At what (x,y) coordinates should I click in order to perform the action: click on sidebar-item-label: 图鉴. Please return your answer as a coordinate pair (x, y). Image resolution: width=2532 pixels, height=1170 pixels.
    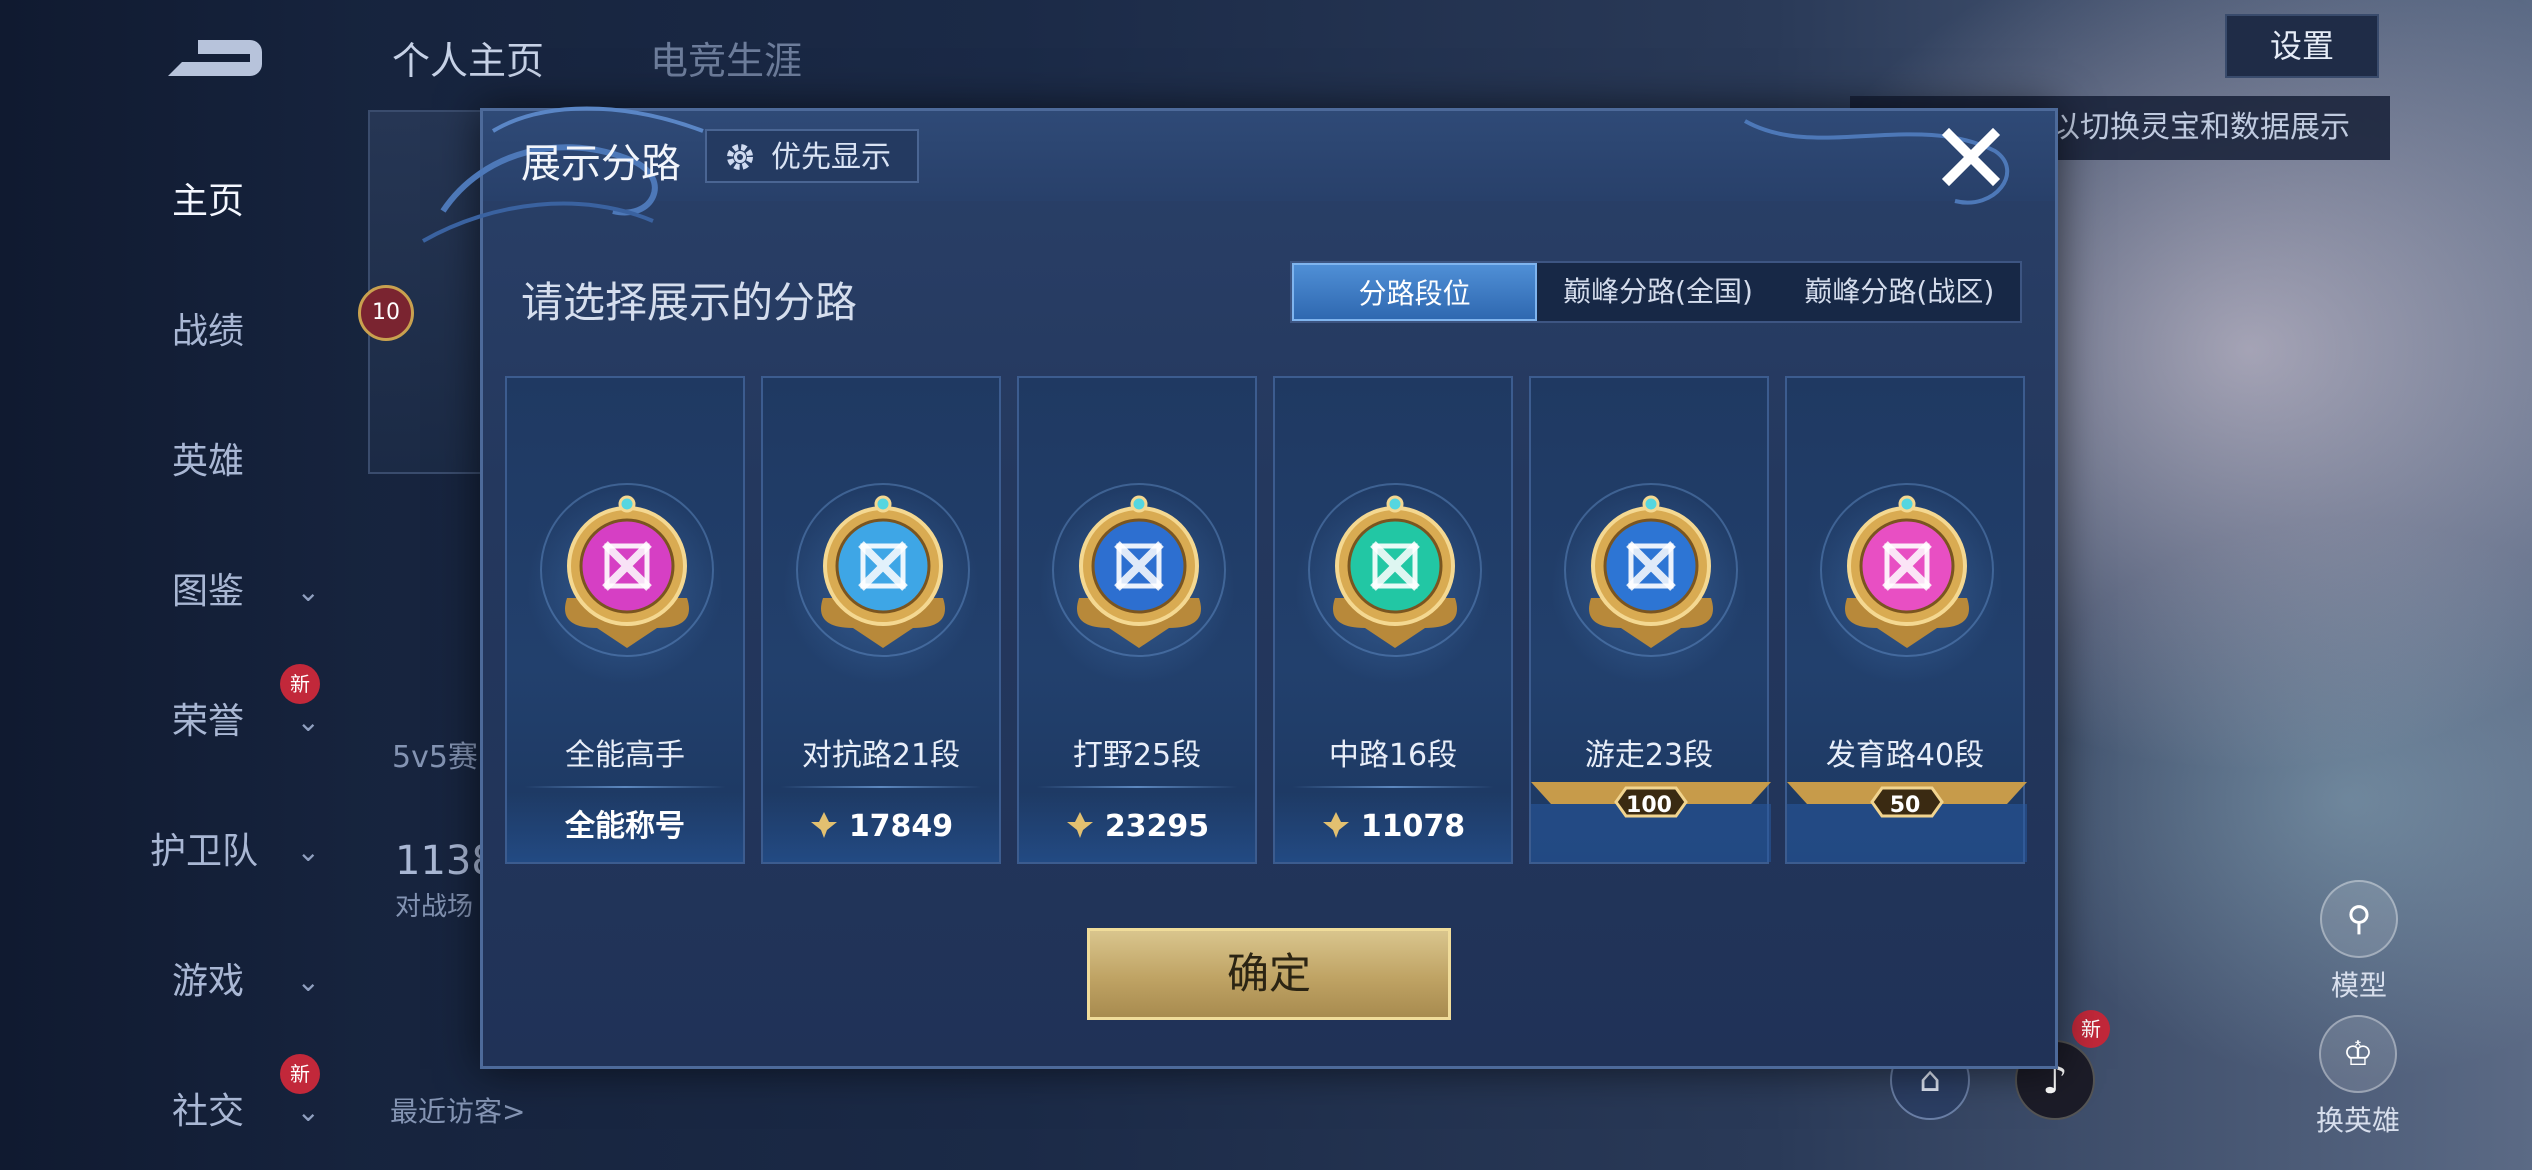
    Looking at the image, I should click on (208, 591).